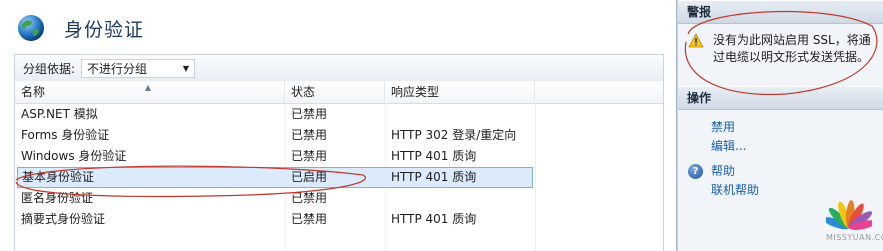 This screenshot has width=883, height=251. I want to click on row-response: HTTP 302 登录/重定向, so click(454, 135).